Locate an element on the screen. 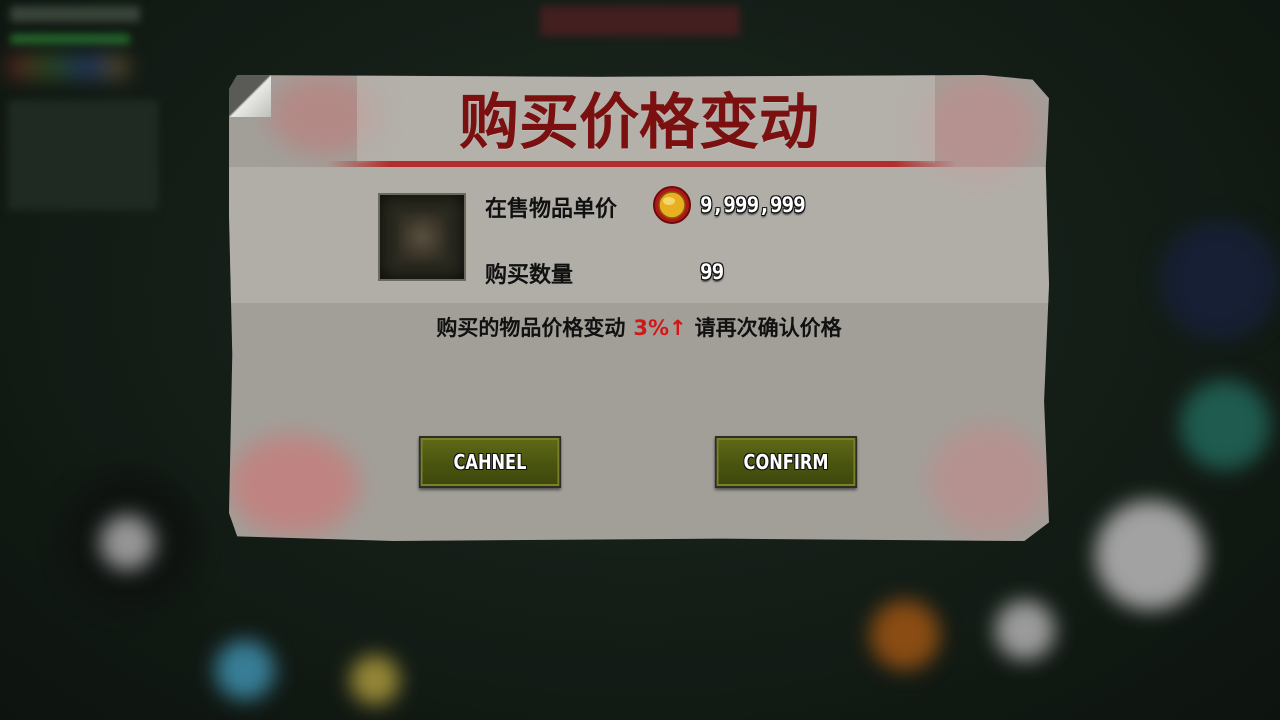 This screenshot has width=1280, height=720. price-change-notice: 购买的物品价格变动 3%↑ 请再次确认价格 is located at coordinates (639, 327).